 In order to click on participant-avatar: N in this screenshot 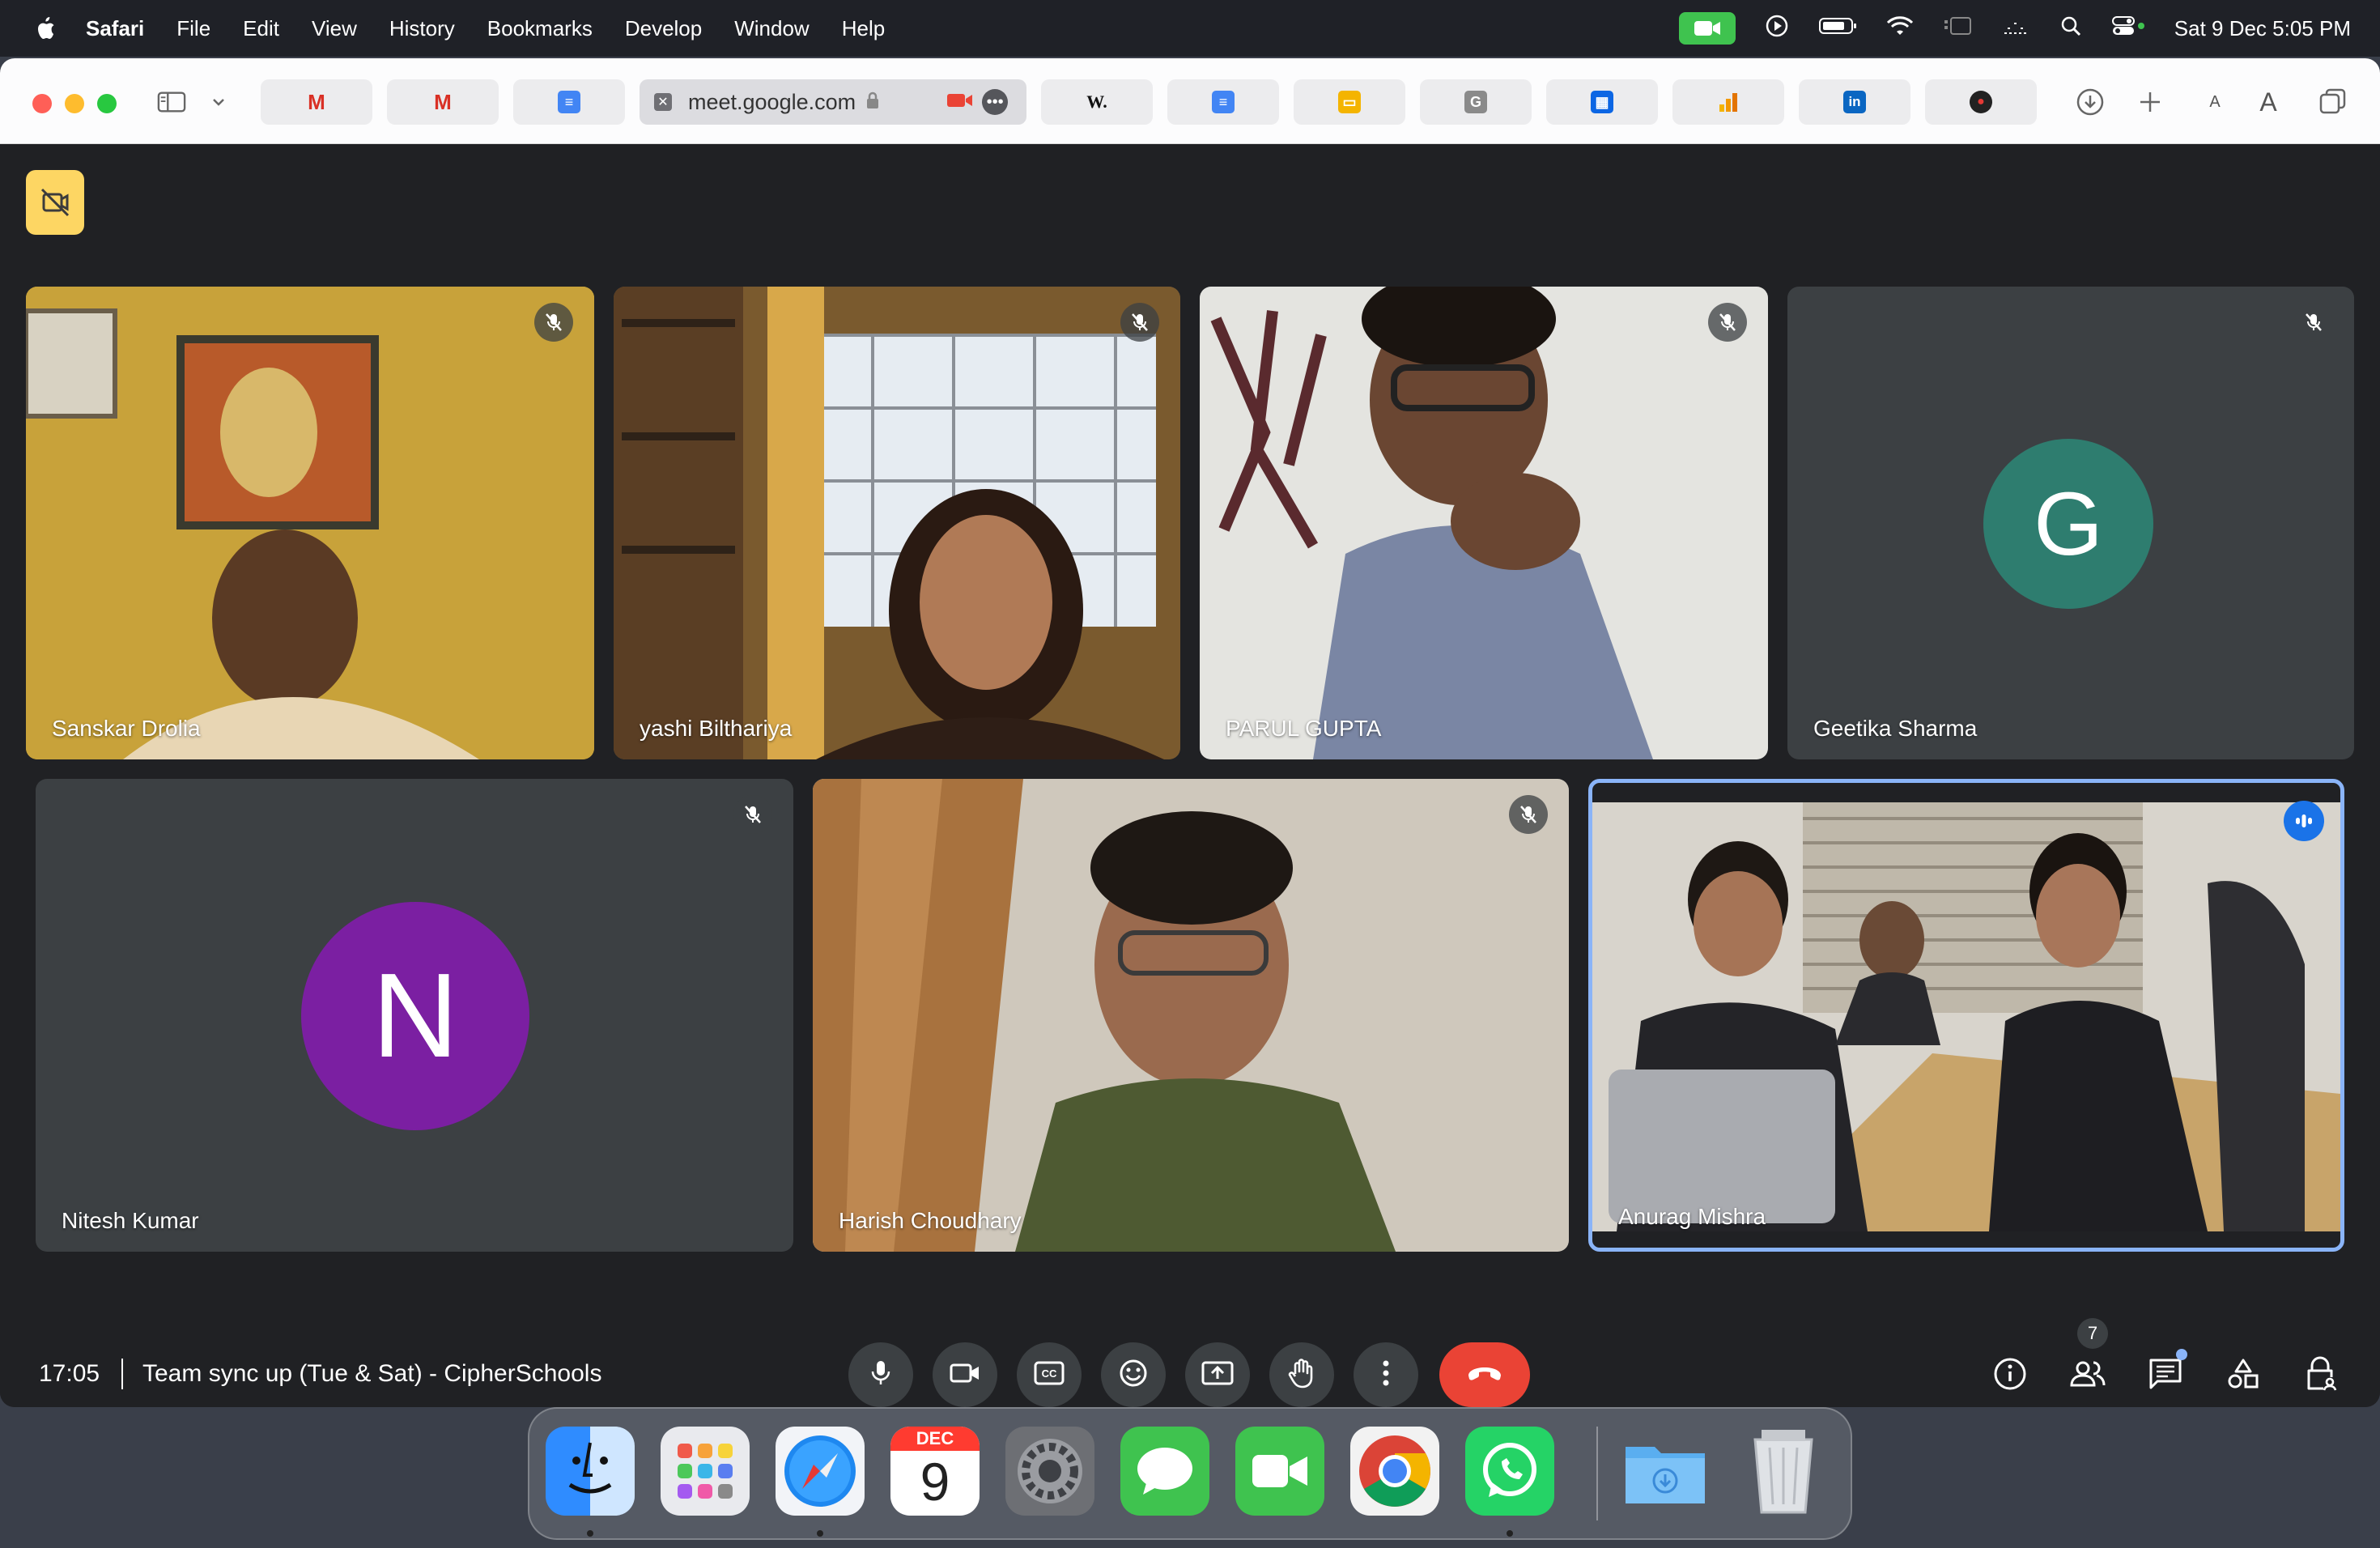, I will do `click(415, 1016)`.